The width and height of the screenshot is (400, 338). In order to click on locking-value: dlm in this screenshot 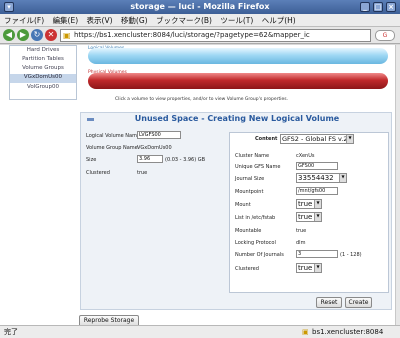, I will do `click(301, 243)`.